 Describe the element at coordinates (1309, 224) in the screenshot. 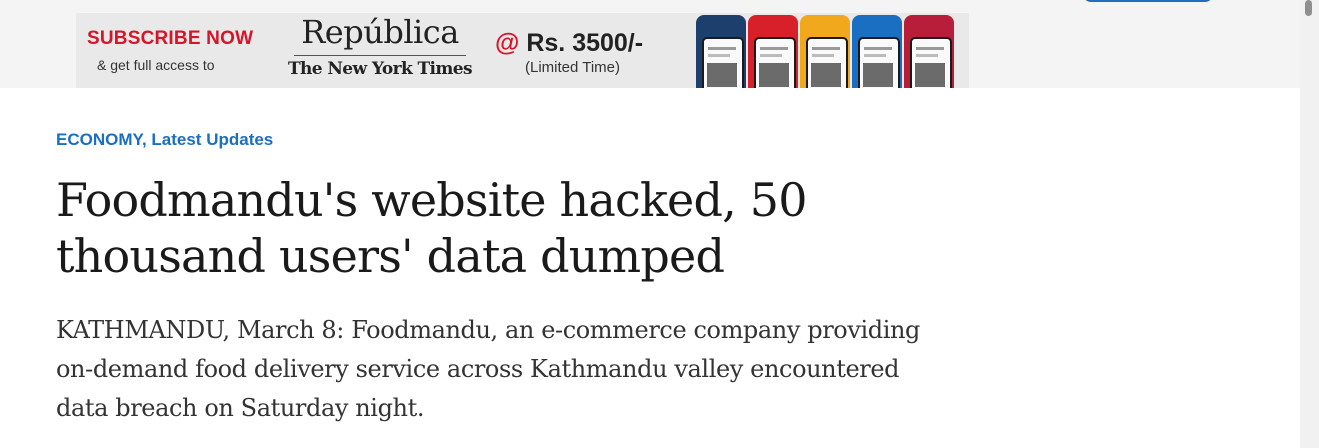

I see `page-scrollbar` at that location.